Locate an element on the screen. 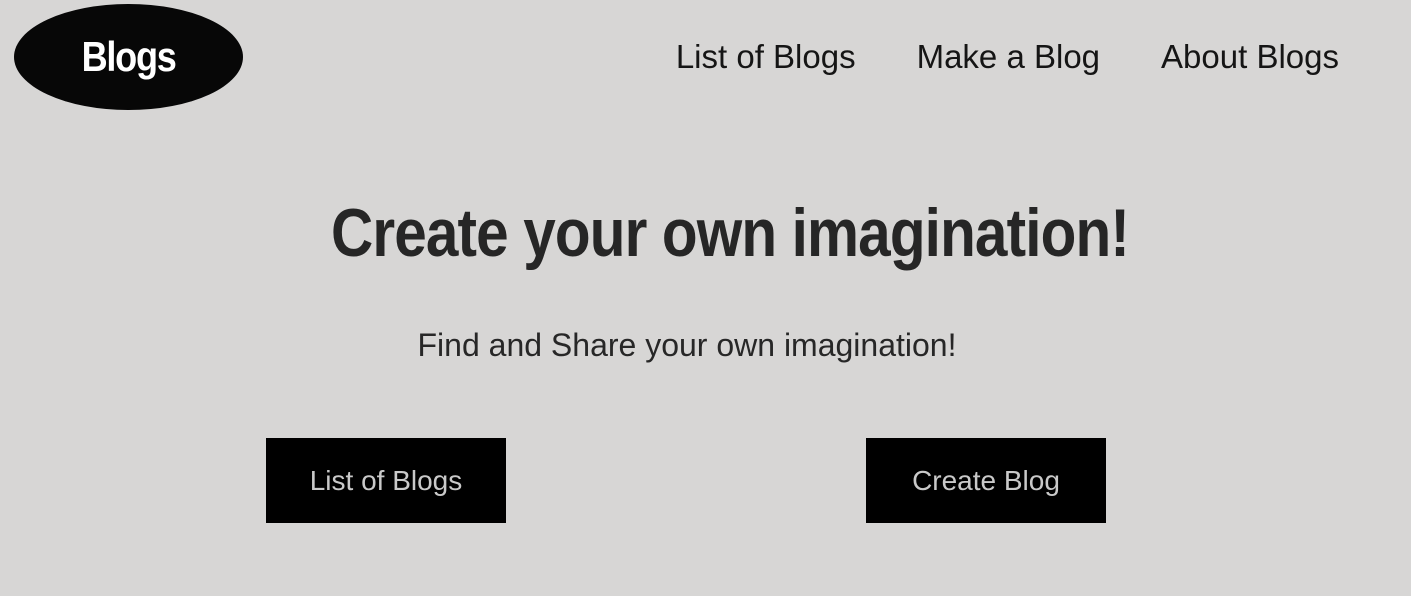 The width and height of the screenshot is (1411, 596). nav-make-a-blog: Make a Blog is located at coordinates (1008, 57).